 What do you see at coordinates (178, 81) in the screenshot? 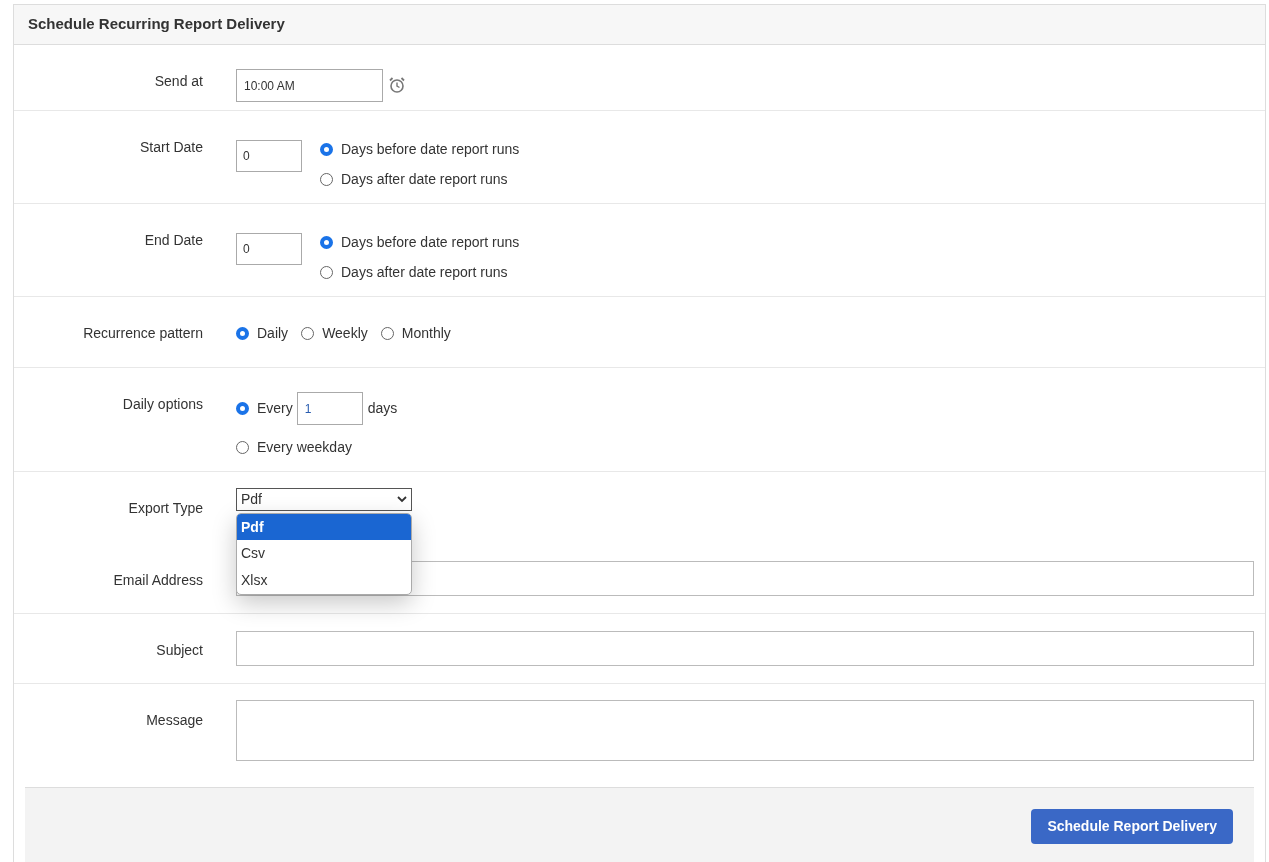
I see `field-label: Send at` at bounding box center [178, 81].